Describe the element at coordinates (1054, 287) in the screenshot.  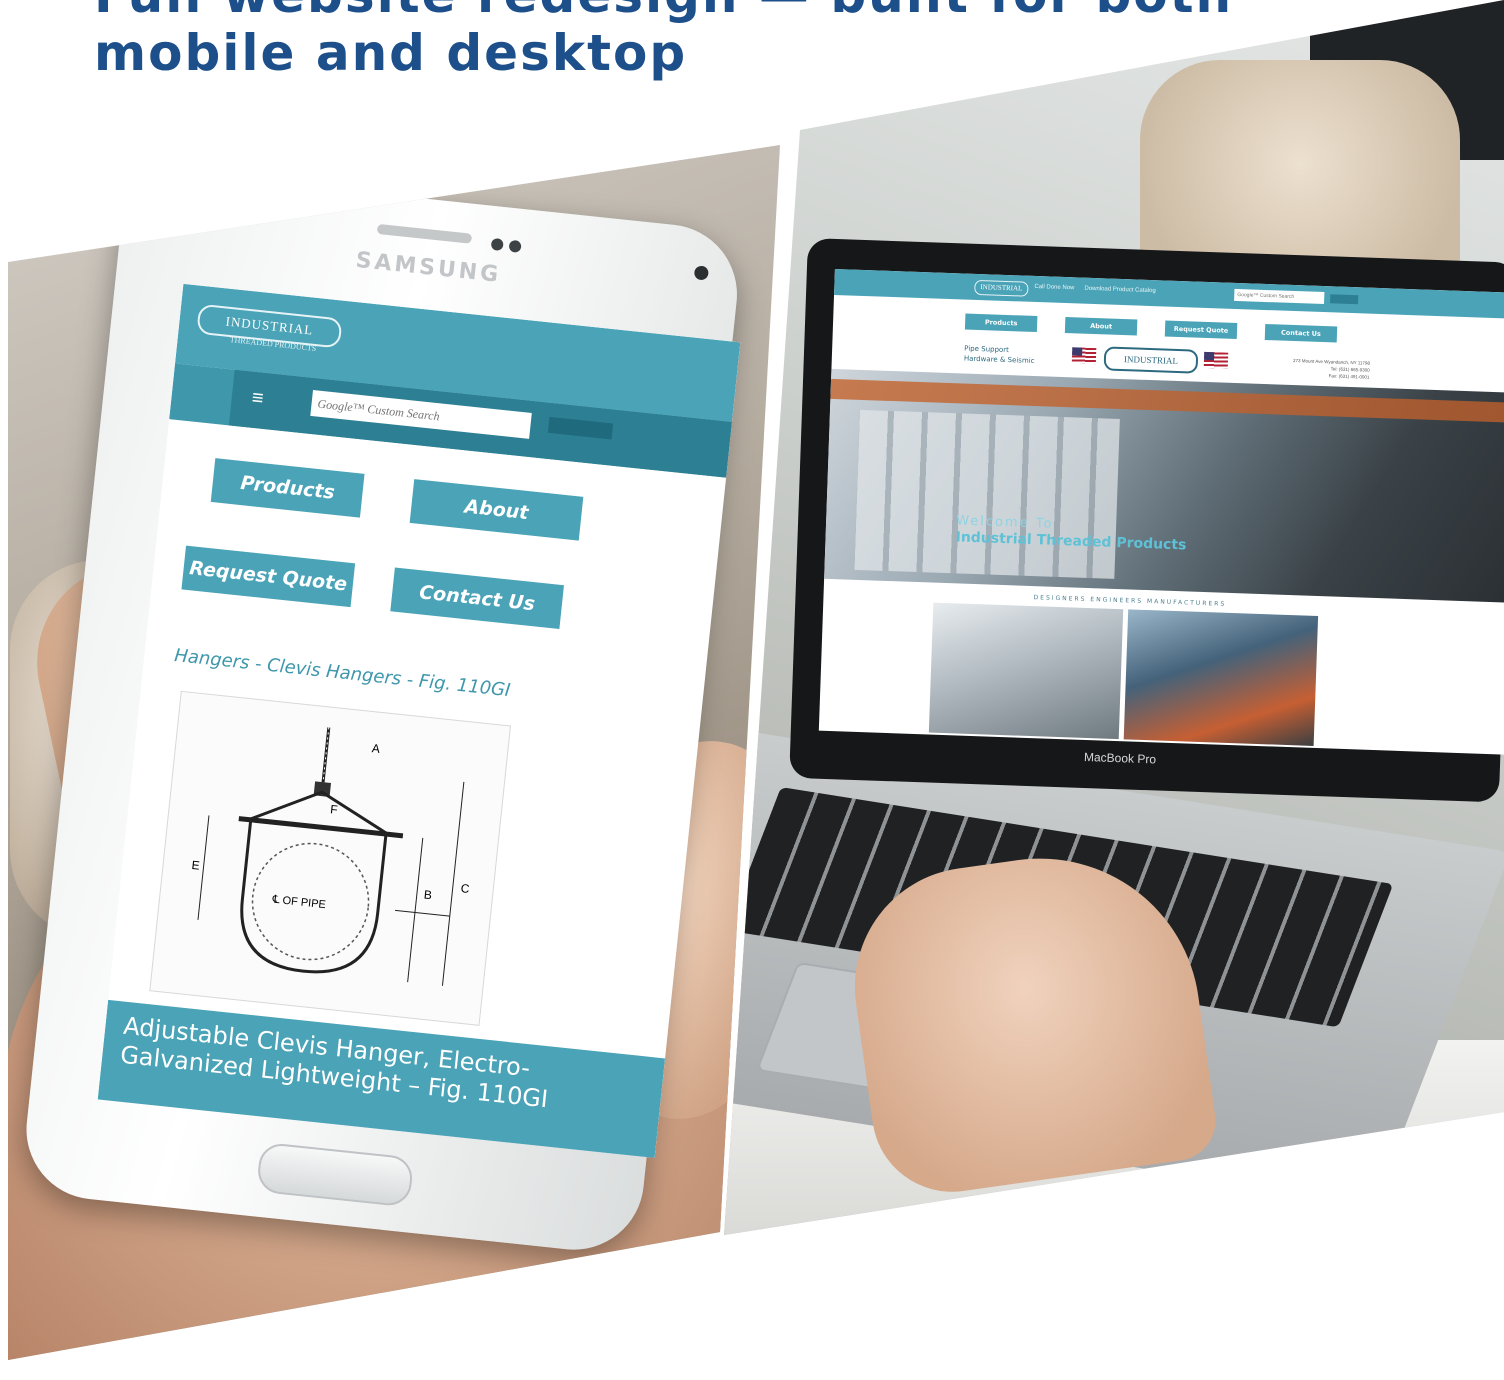
I see `call-link: Call Done Now` at that location.